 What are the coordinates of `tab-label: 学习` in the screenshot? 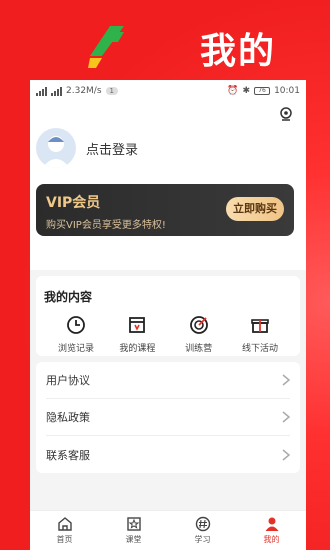 It's located at (202, 539).